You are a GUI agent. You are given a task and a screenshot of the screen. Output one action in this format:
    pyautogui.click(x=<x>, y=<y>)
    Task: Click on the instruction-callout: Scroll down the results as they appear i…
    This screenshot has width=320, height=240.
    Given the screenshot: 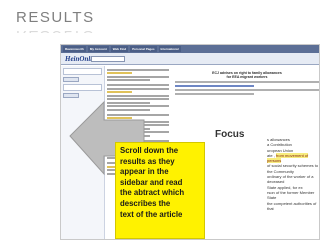 What is the action you would take?
    pyautogui.click(x=160, y=190)
    